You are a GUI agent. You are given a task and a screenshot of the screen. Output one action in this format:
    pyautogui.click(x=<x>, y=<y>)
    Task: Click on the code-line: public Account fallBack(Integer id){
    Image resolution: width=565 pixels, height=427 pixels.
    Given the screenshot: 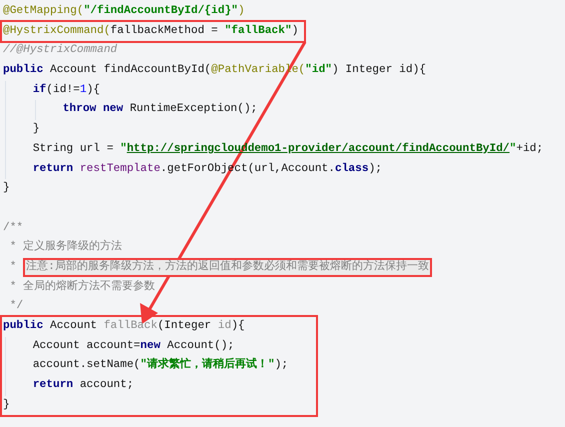 What is the action you would take?
    pyautogui.click(x=124, y=326)
    